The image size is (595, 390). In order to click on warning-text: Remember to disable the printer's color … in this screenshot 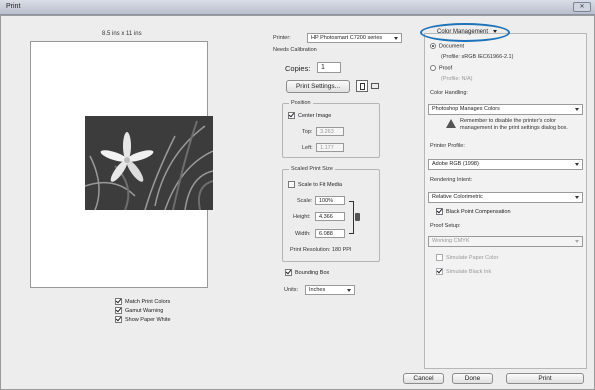, I will do `click(514, 124)`.